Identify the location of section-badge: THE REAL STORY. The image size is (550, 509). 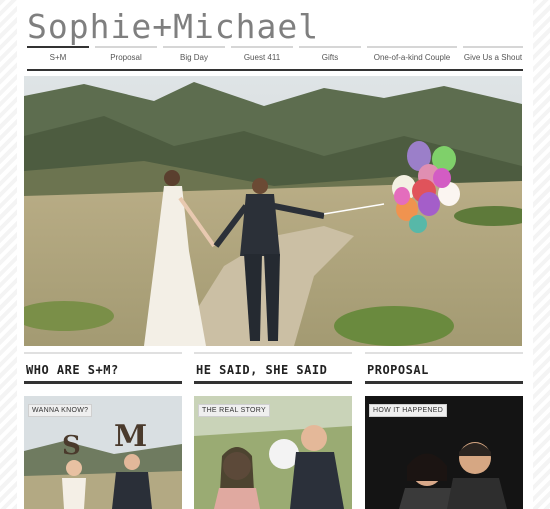
(234, 410).